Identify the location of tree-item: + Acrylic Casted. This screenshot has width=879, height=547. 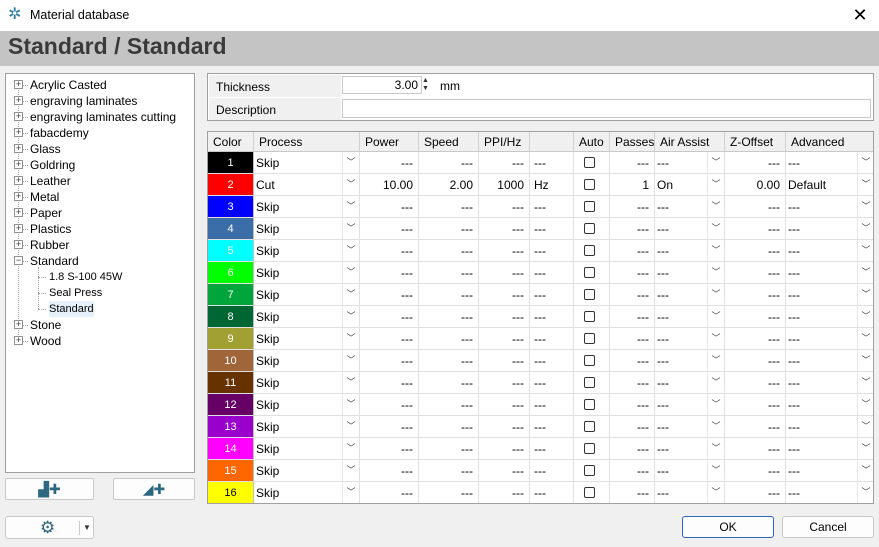
(99, 85).